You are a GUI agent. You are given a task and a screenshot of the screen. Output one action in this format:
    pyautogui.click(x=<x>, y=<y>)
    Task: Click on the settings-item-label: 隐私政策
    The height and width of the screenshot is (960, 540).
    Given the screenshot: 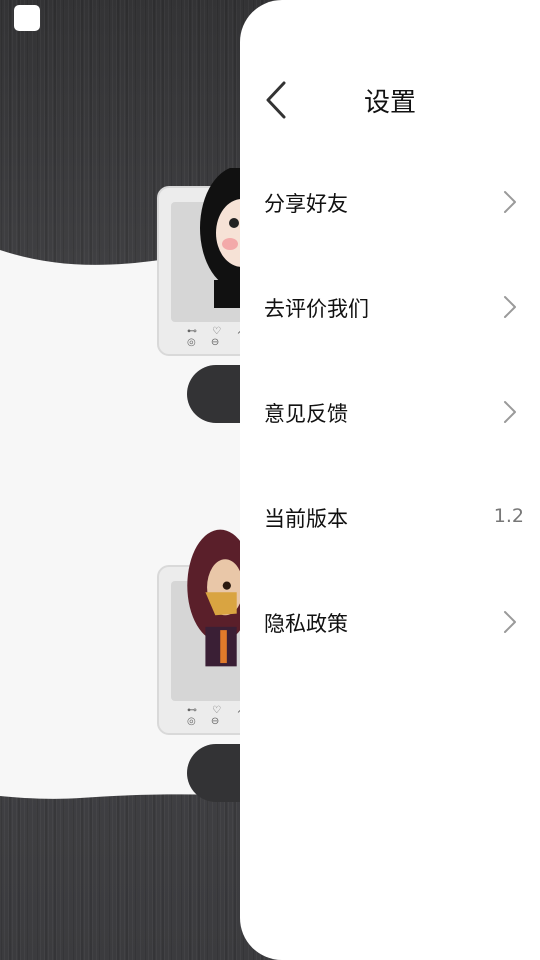 What is the action you would take?
    pyautogui.click(x=306, y=624)
    